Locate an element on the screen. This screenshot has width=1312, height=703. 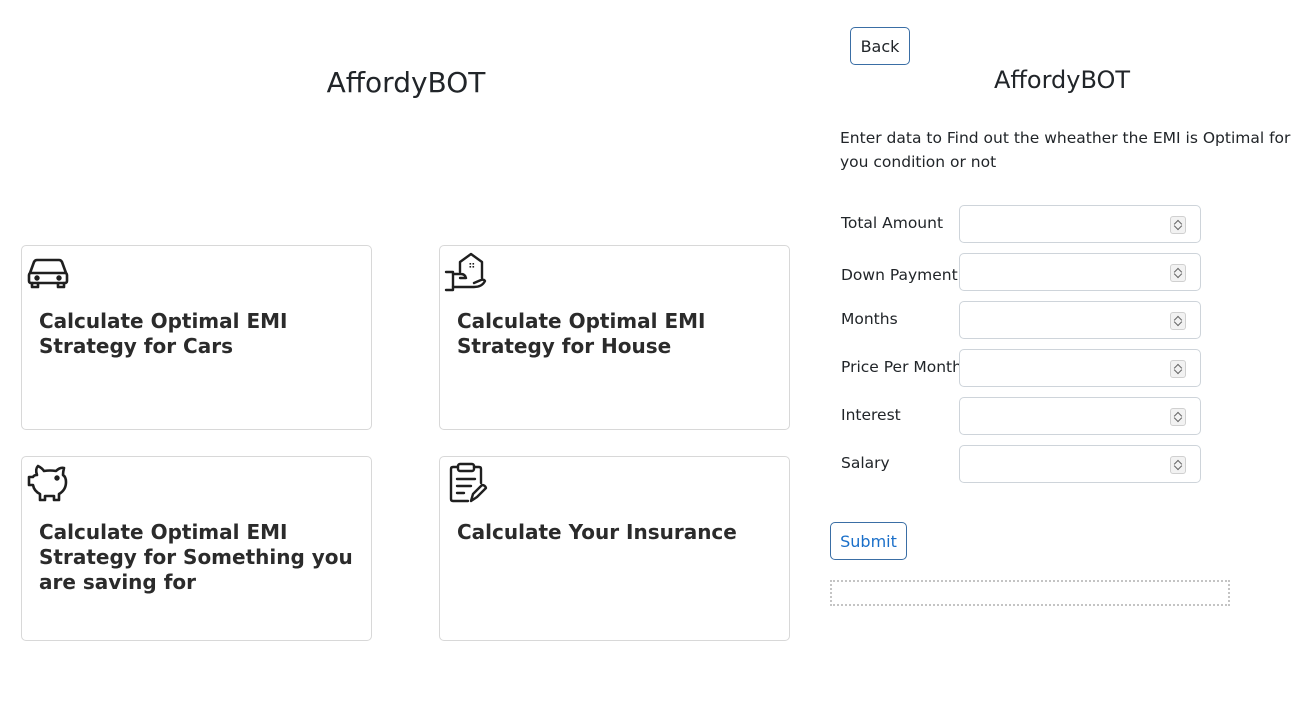
card-house: Calculate Optimal EMI Strategy for House is located at coordinates (614, 337).